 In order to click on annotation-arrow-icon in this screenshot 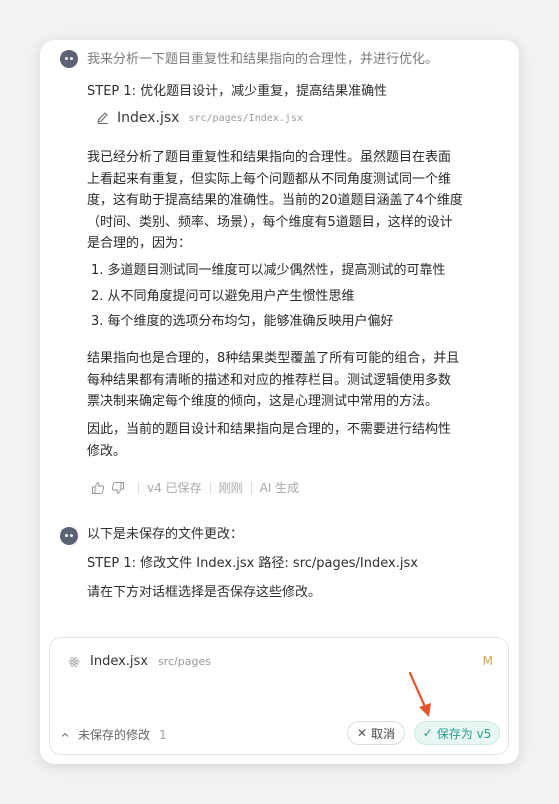, I will do `click(419, 694)`.